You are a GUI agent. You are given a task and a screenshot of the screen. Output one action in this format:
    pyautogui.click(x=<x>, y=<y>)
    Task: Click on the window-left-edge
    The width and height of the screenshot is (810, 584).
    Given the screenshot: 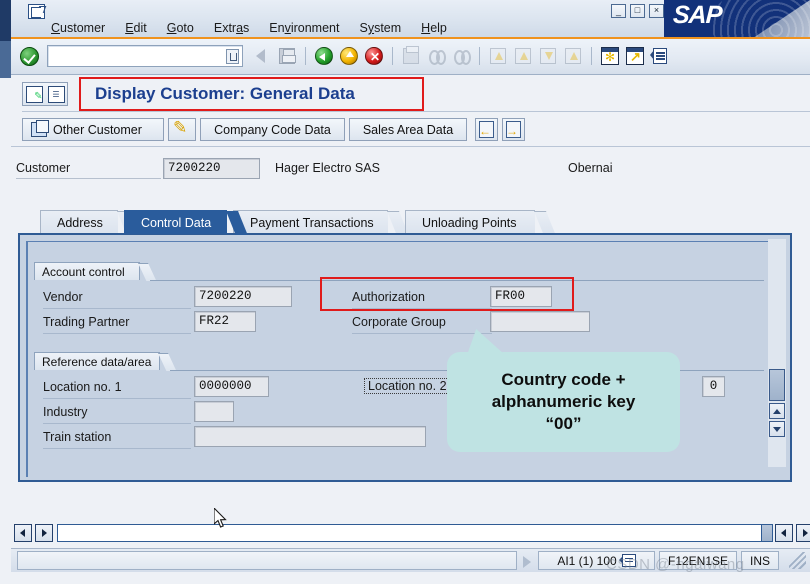 What is the action you would take?
    pyautogui.click(x=5, y=20)
    